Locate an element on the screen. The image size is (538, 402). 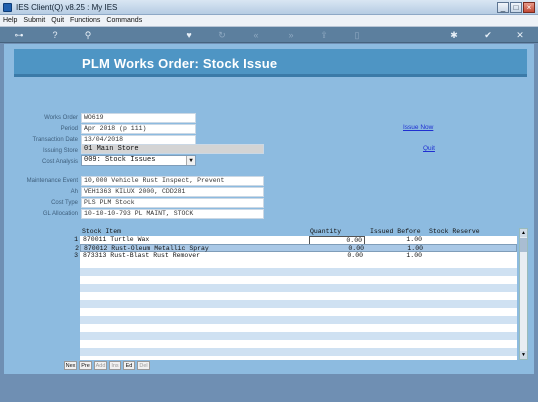
scroll-up-icon: ▲ is located at coordinates (523, 233).